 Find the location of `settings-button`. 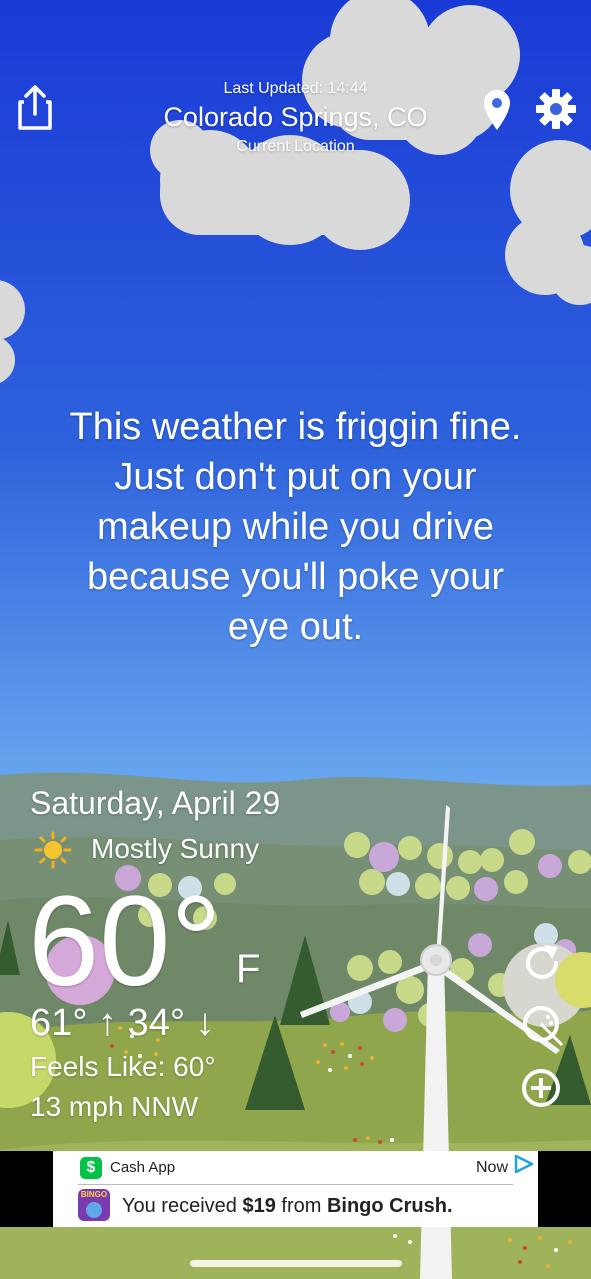

settings-button is located at coordinates (556, 109).